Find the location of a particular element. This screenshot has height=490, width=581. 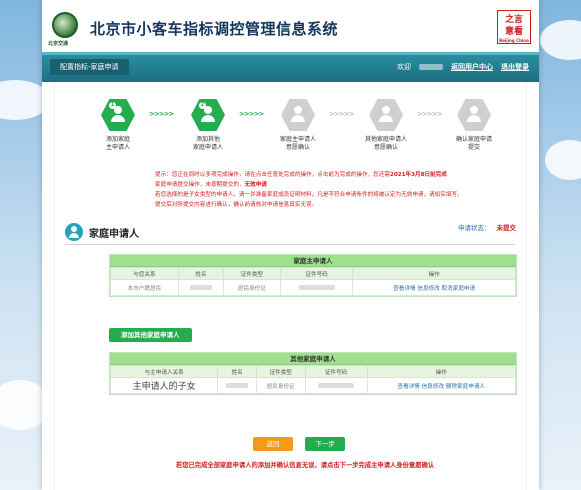

nav-bar: 配置指标-家庭申请 欢迎 返回用户中心 退出登录 is located at coordinates (290, 67).